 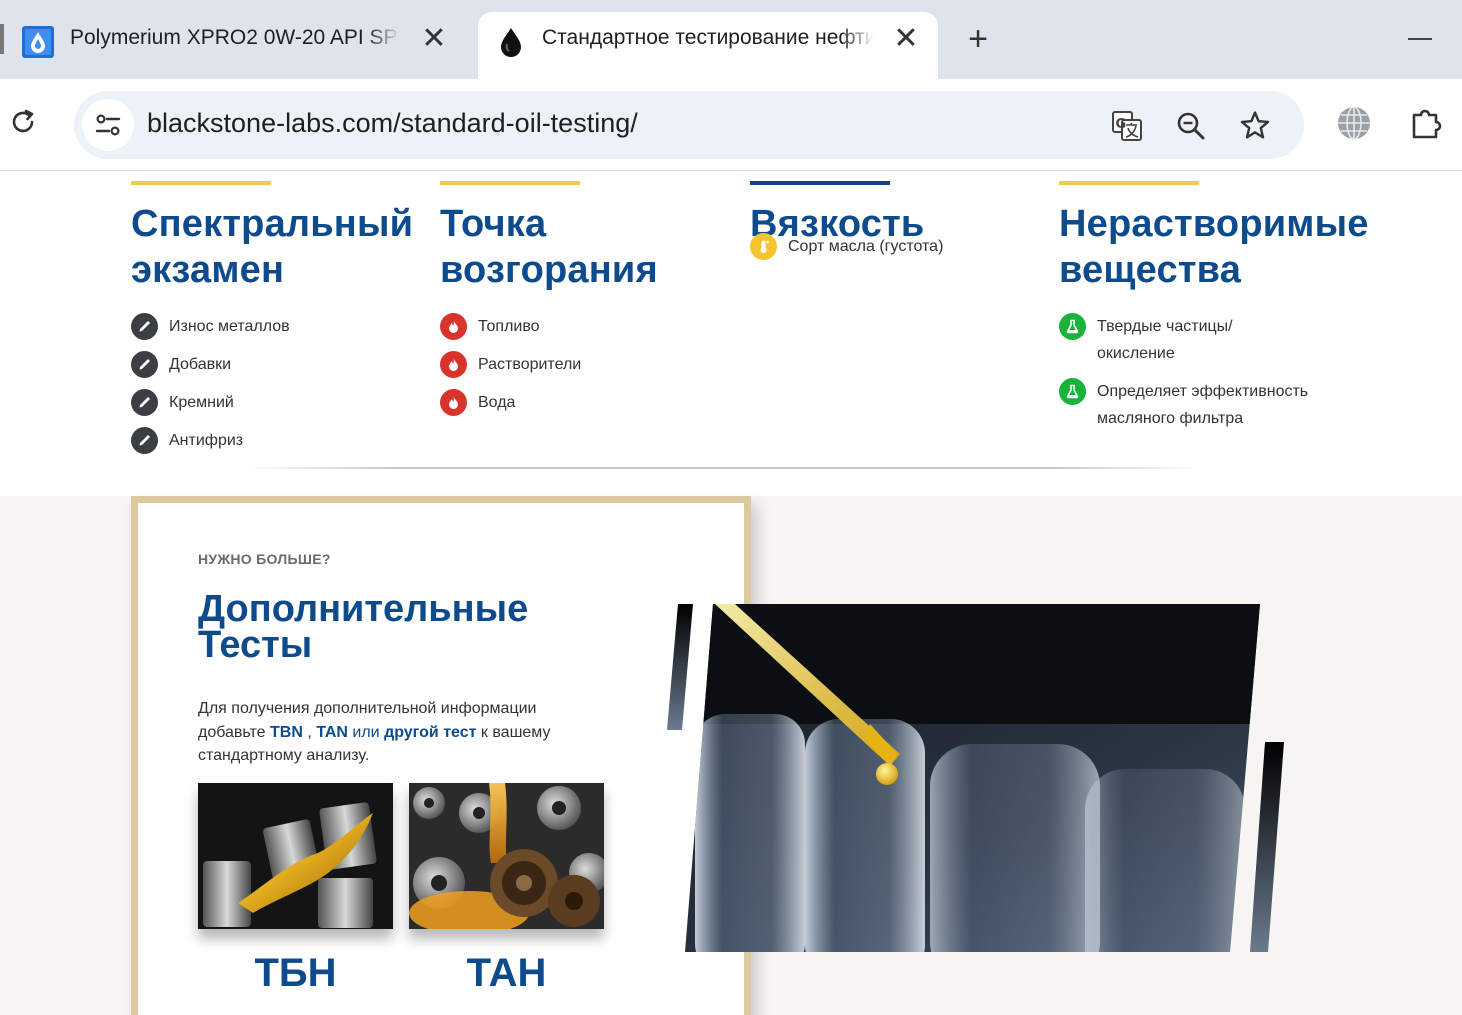 What do you see at coordinates (1354, 123) in the screenshot?
I see `globe-icon` at bounding box center [1354, 123].